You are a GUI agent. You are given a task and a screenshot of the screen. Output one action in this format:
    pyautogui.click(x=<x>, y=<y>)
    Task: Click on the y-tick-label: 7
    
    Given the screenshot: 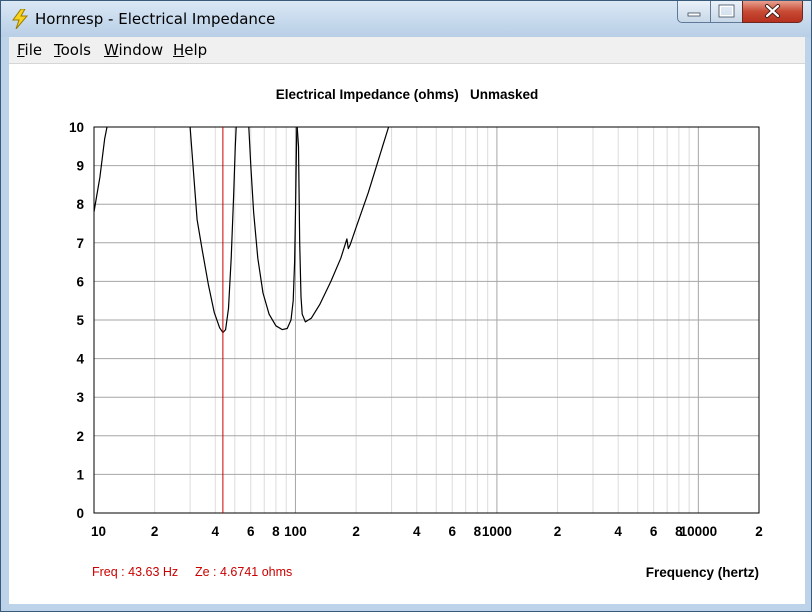 What is the action you would take?
    pyautogui.click(x=80, y=243)
    